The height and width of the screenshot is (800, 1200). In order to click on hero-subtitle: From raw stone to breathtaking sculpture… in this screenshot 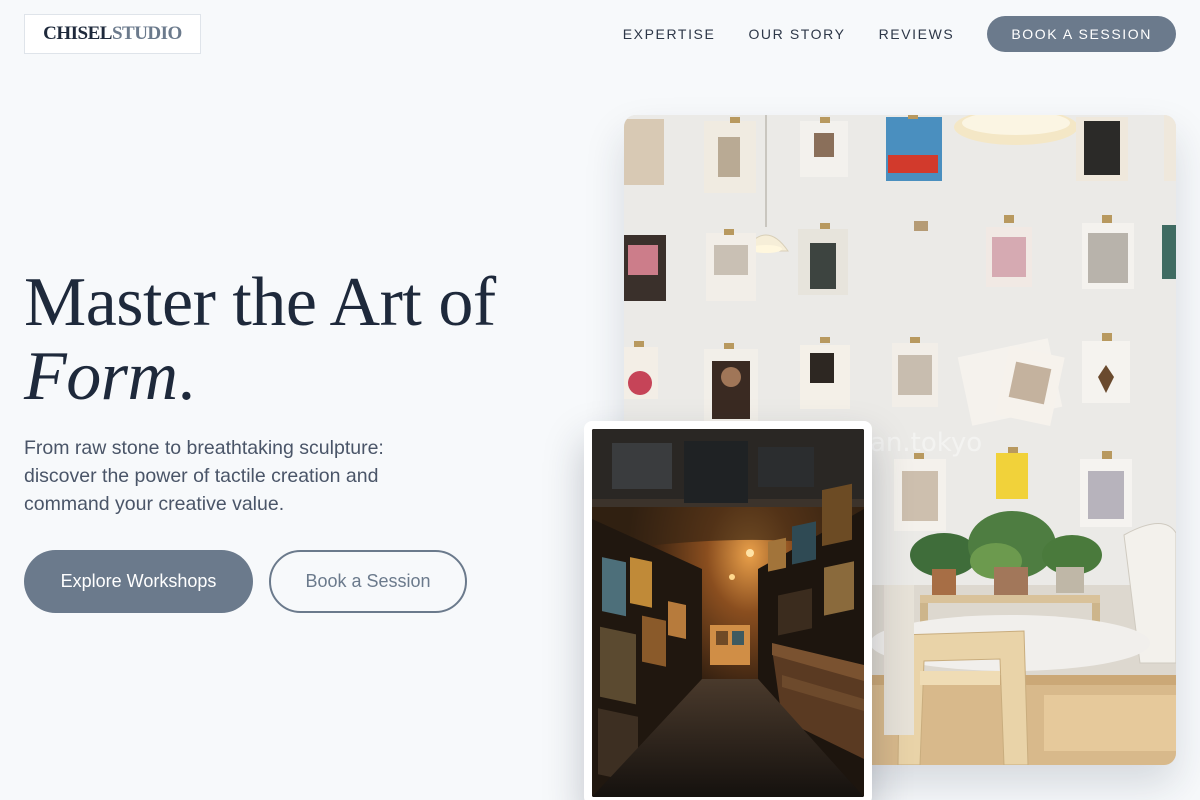, I will do `click(204, 476)`.